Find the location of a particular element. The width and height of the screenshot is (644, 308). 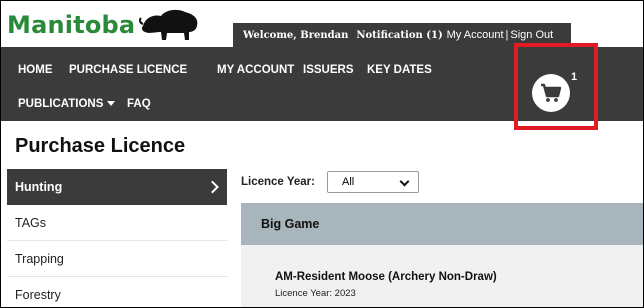

nav-home: HOME is located at coordinates (35, 70).